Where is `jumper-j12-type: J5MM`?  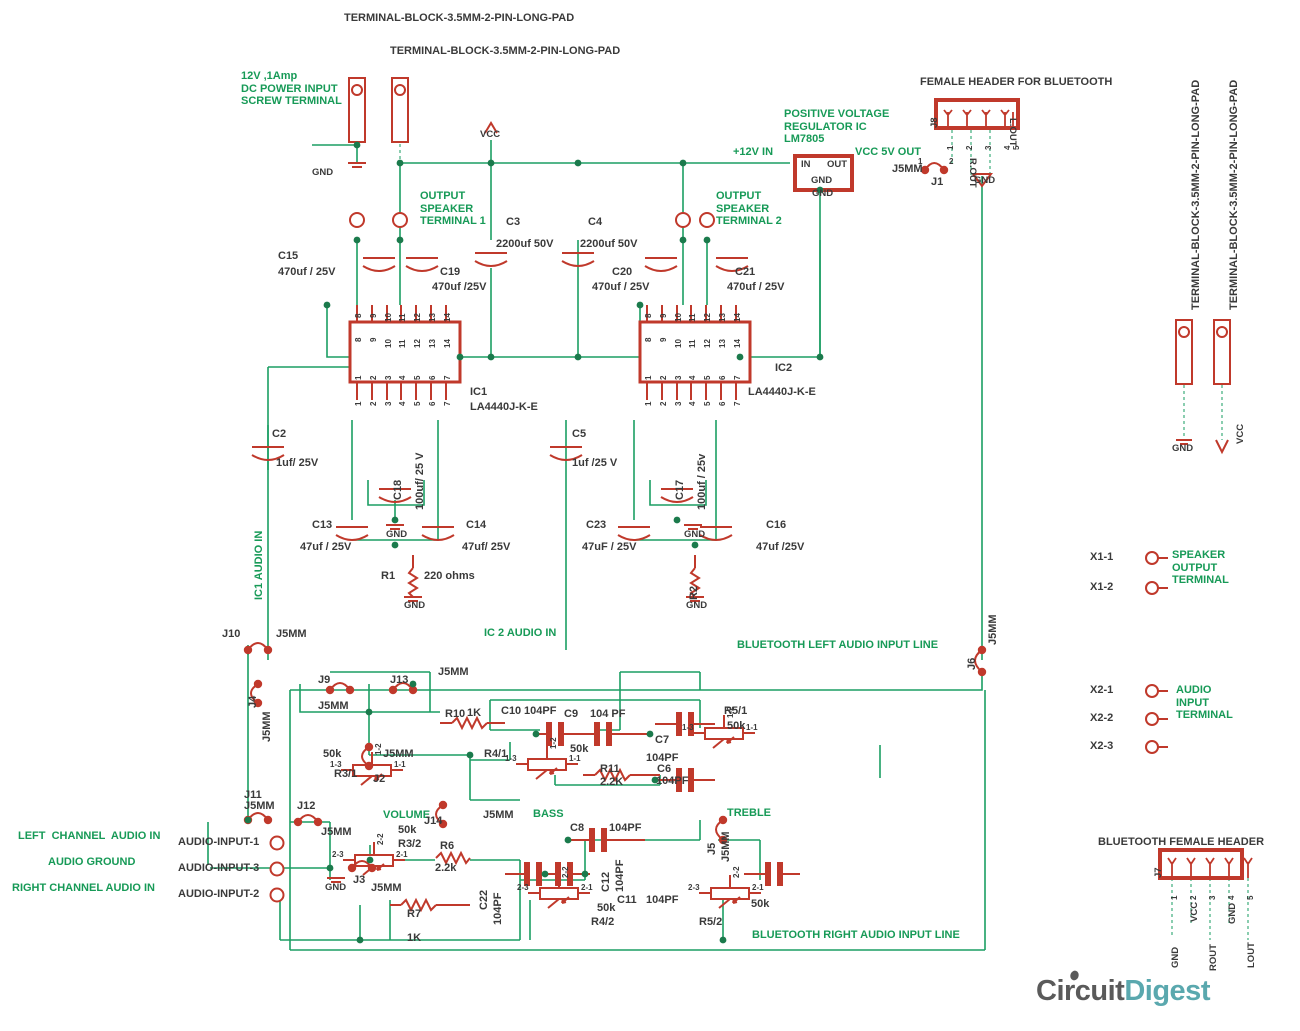 jumper-j12-type: J5MM is located at coordinates (336, 832).